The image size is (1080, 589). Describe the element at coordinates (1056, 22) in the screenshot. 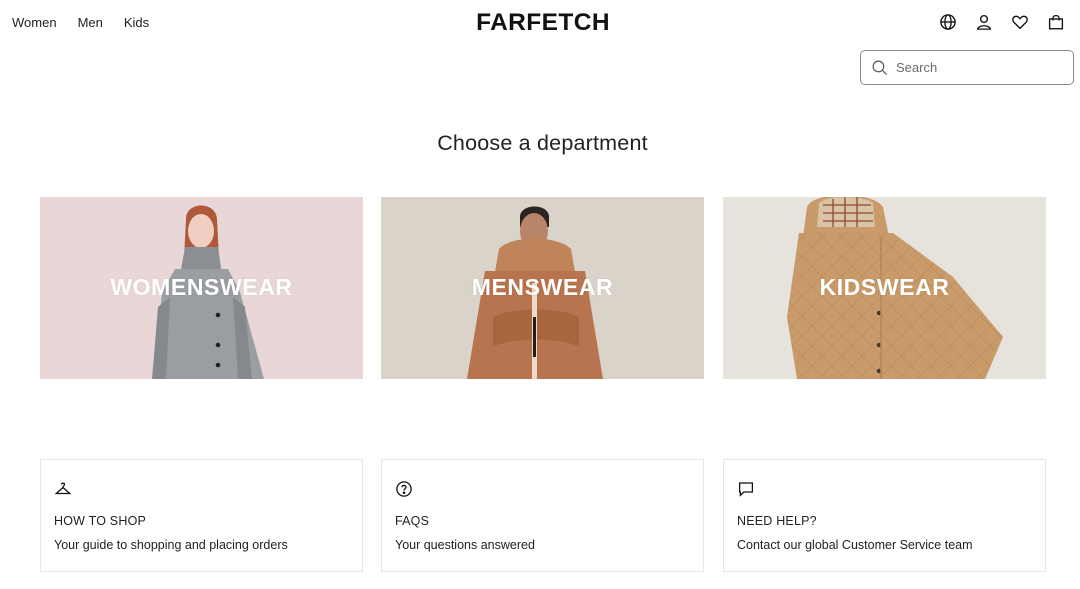

I see `shopping-bag-icon` at that location.